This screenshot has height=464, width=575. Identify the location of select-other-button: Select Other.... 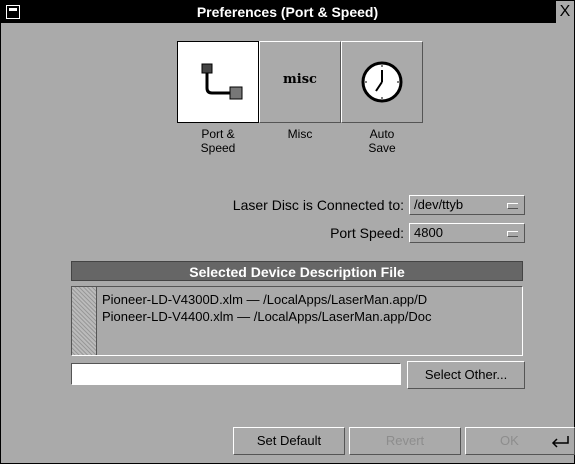
(466, 375).